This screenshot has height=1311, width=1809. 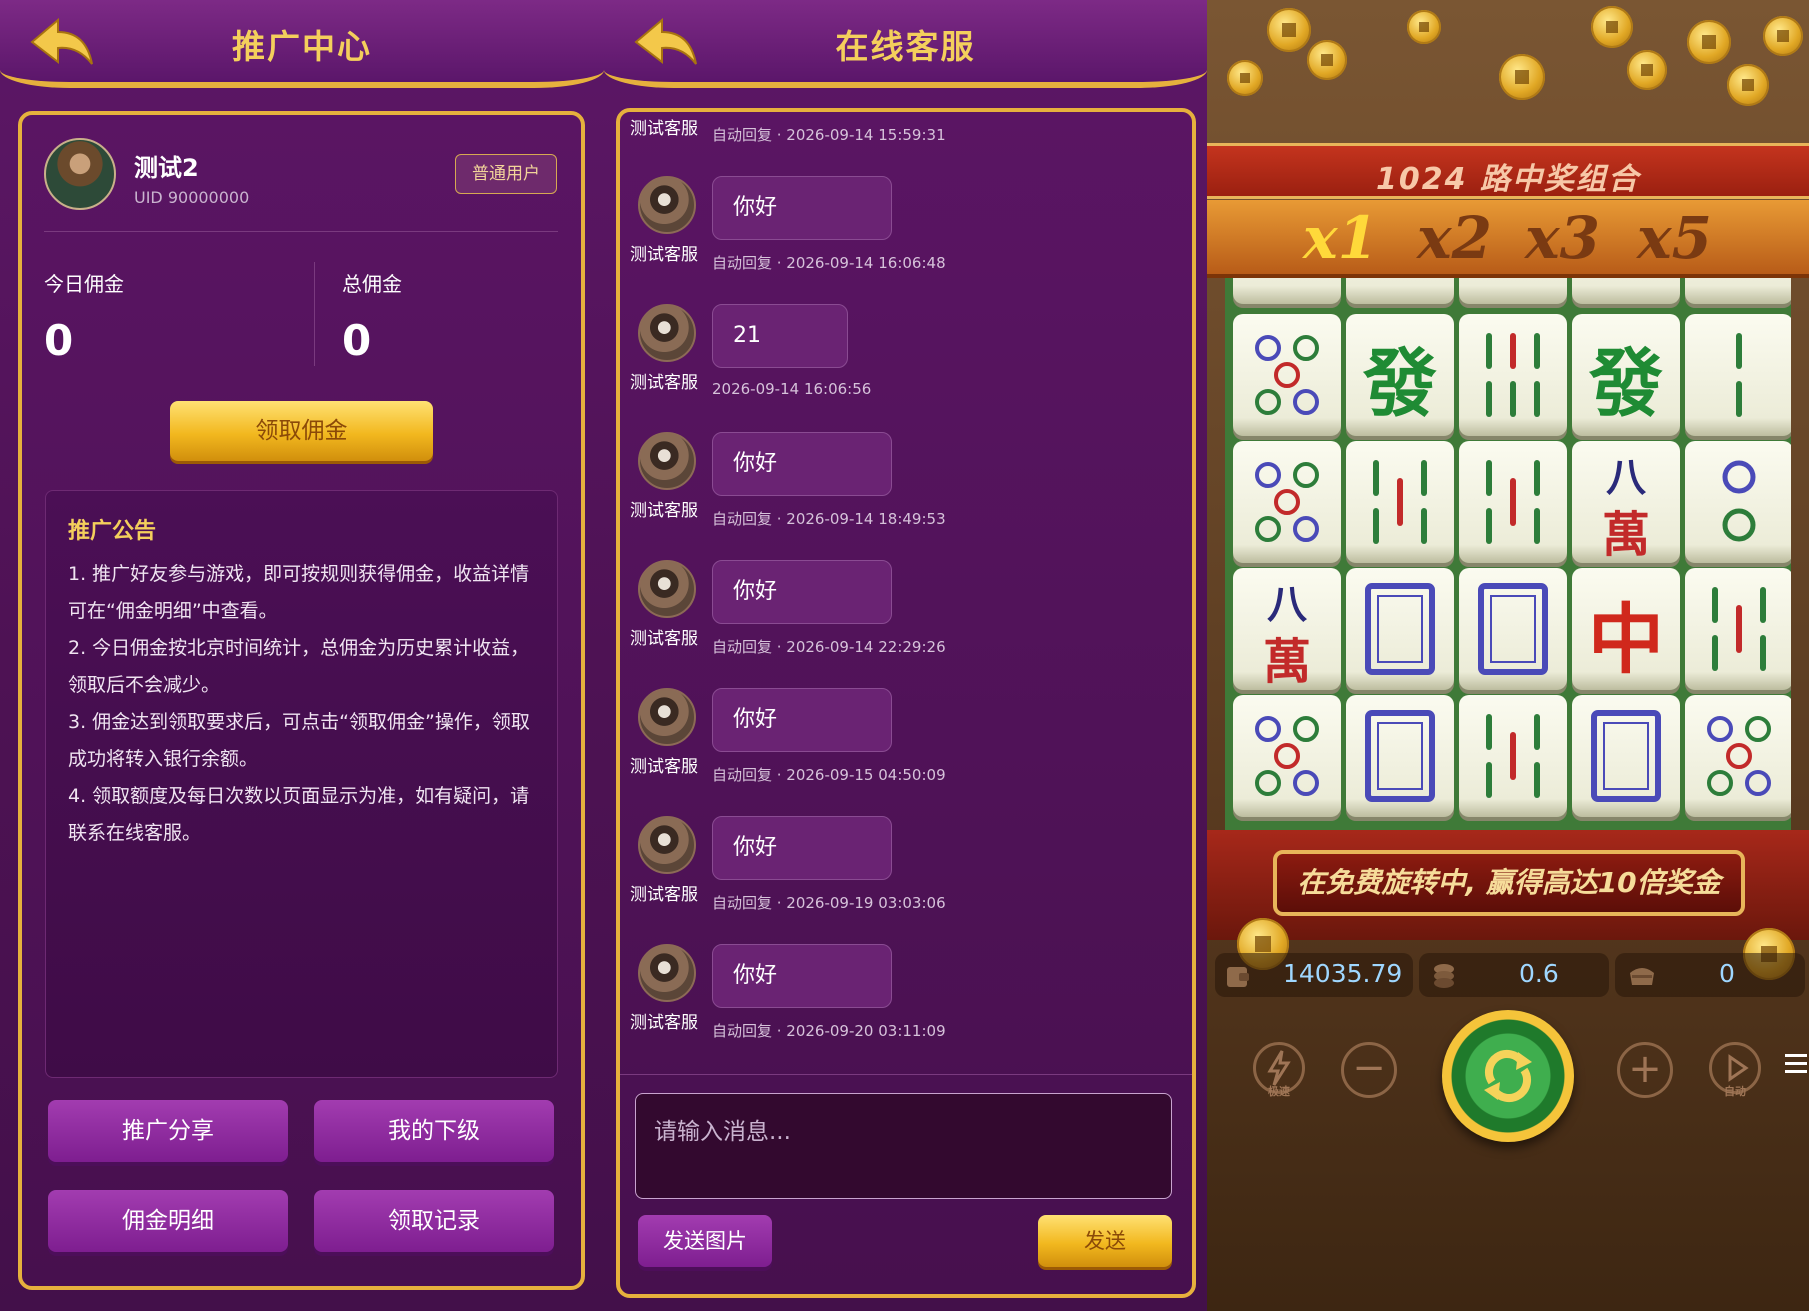 I want to click on notice-line: 可在“佣金明细”中查看。, so click(x=173, y=611).